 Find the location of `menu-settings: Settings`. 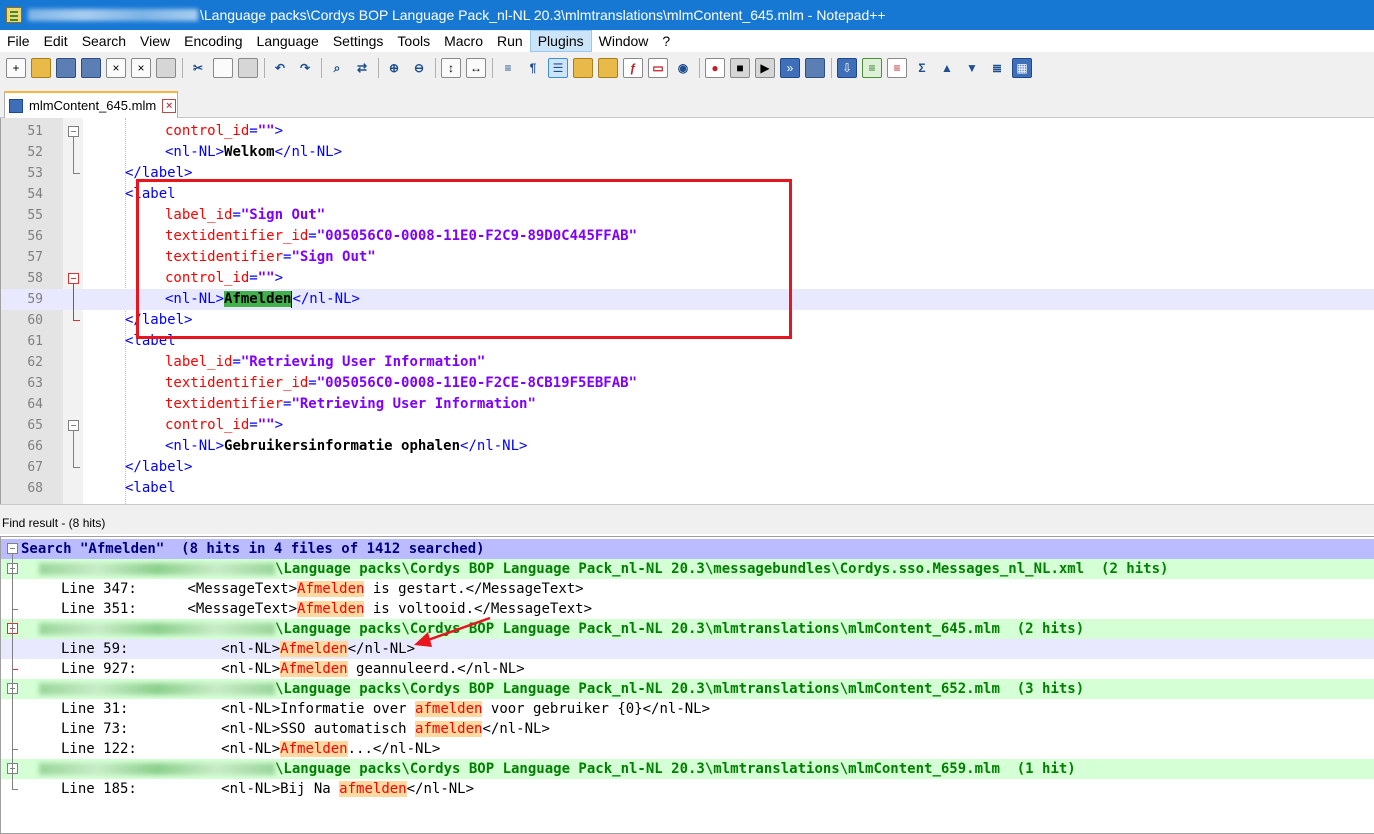

menu-settings: Settings is located at coordinates (358, 41).